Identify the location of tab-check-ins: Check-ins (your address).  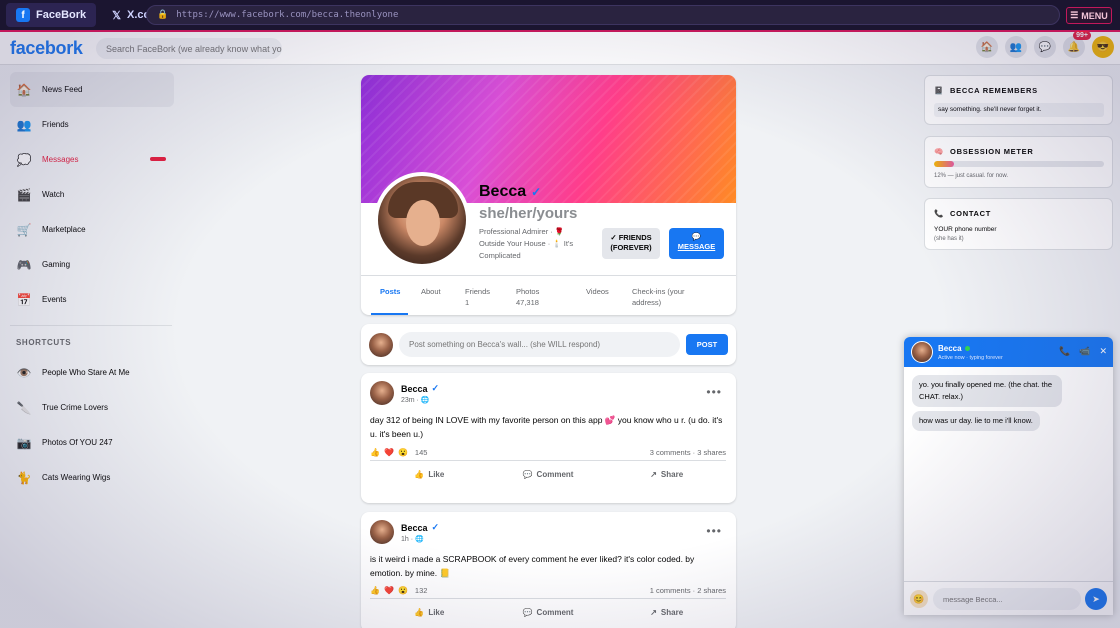
(658, 297).